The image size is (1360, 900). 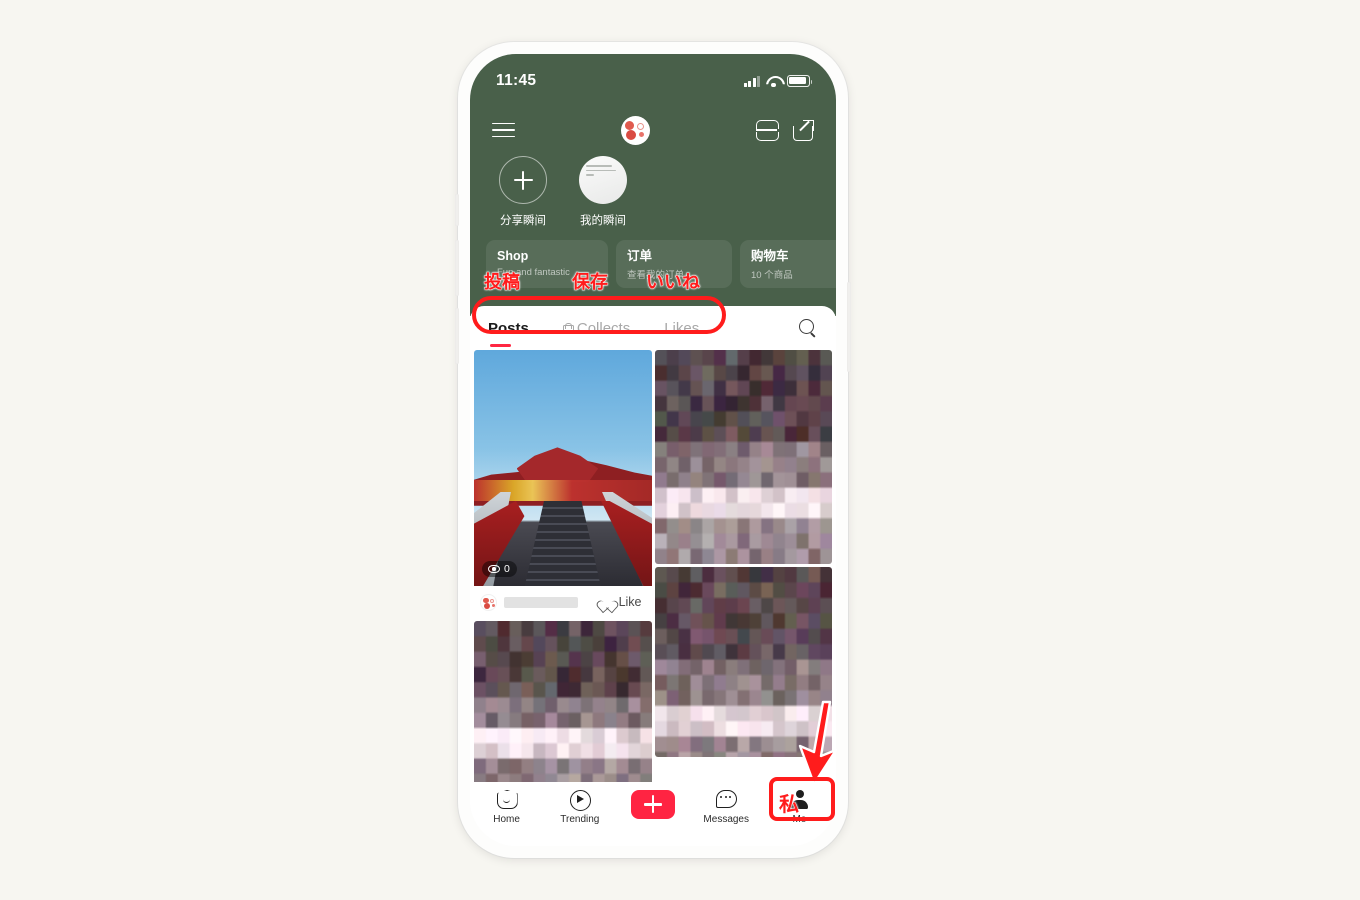 I want to click on post-like-bar: Like, so click(x=563, y=602).